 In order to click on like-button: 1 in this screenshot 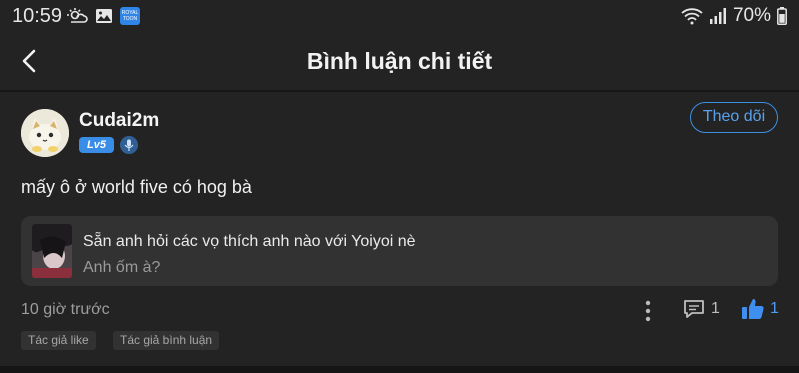, I will do `click(760, 309)`.